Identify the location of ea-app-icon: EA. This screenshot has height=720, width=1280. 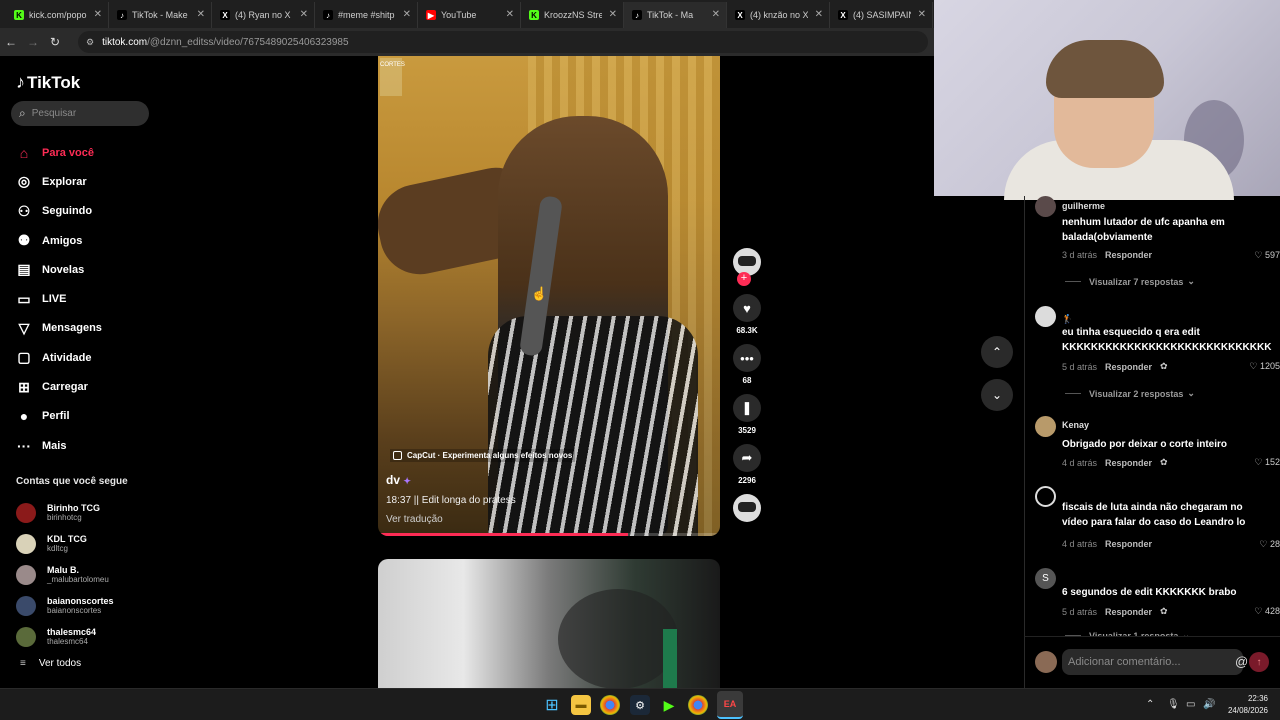
(730, 705).